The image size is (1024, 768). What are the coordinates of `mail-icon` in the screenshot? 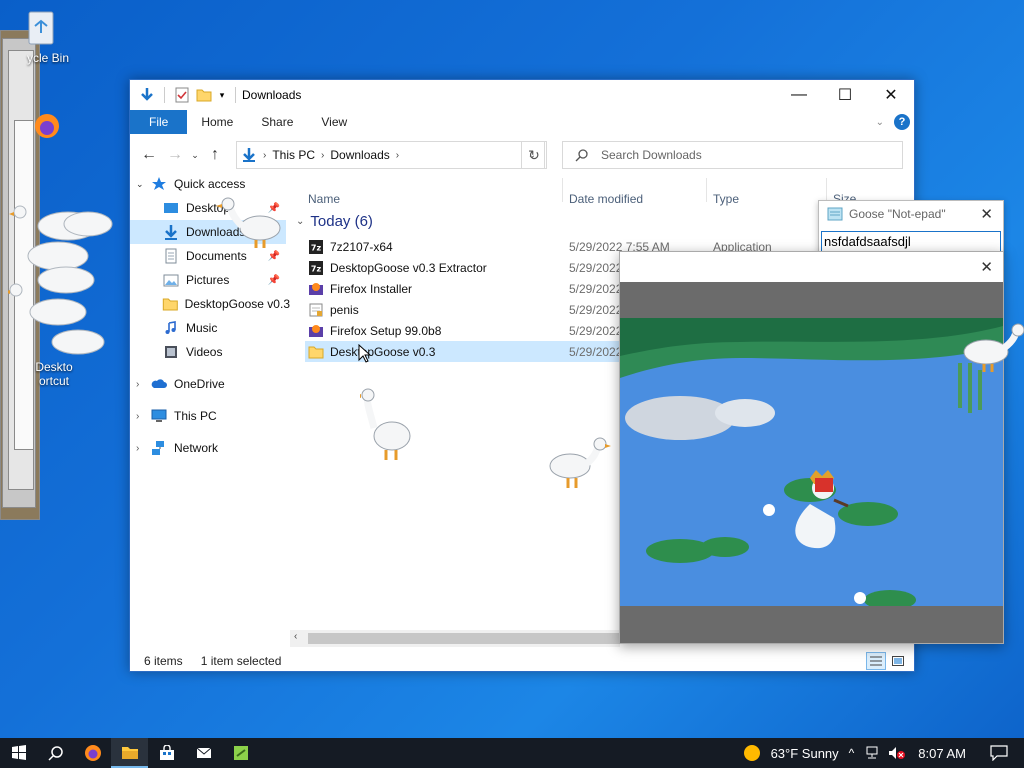 It's located at (203, 752).